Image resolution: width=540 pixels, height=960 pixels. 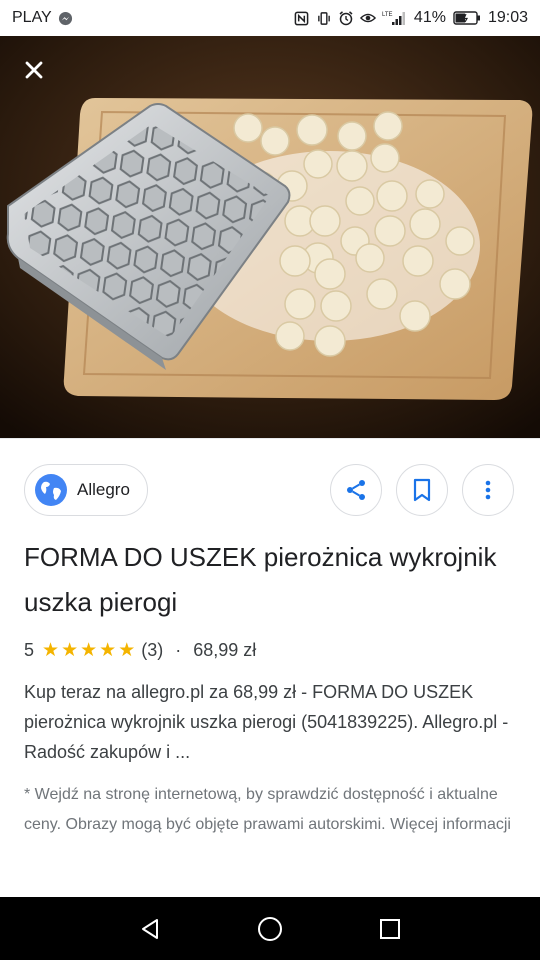 What do you see at coordinates (387, 15) in the screenshot?
I see `network-label: LTE` at bounding box center [387, 15].